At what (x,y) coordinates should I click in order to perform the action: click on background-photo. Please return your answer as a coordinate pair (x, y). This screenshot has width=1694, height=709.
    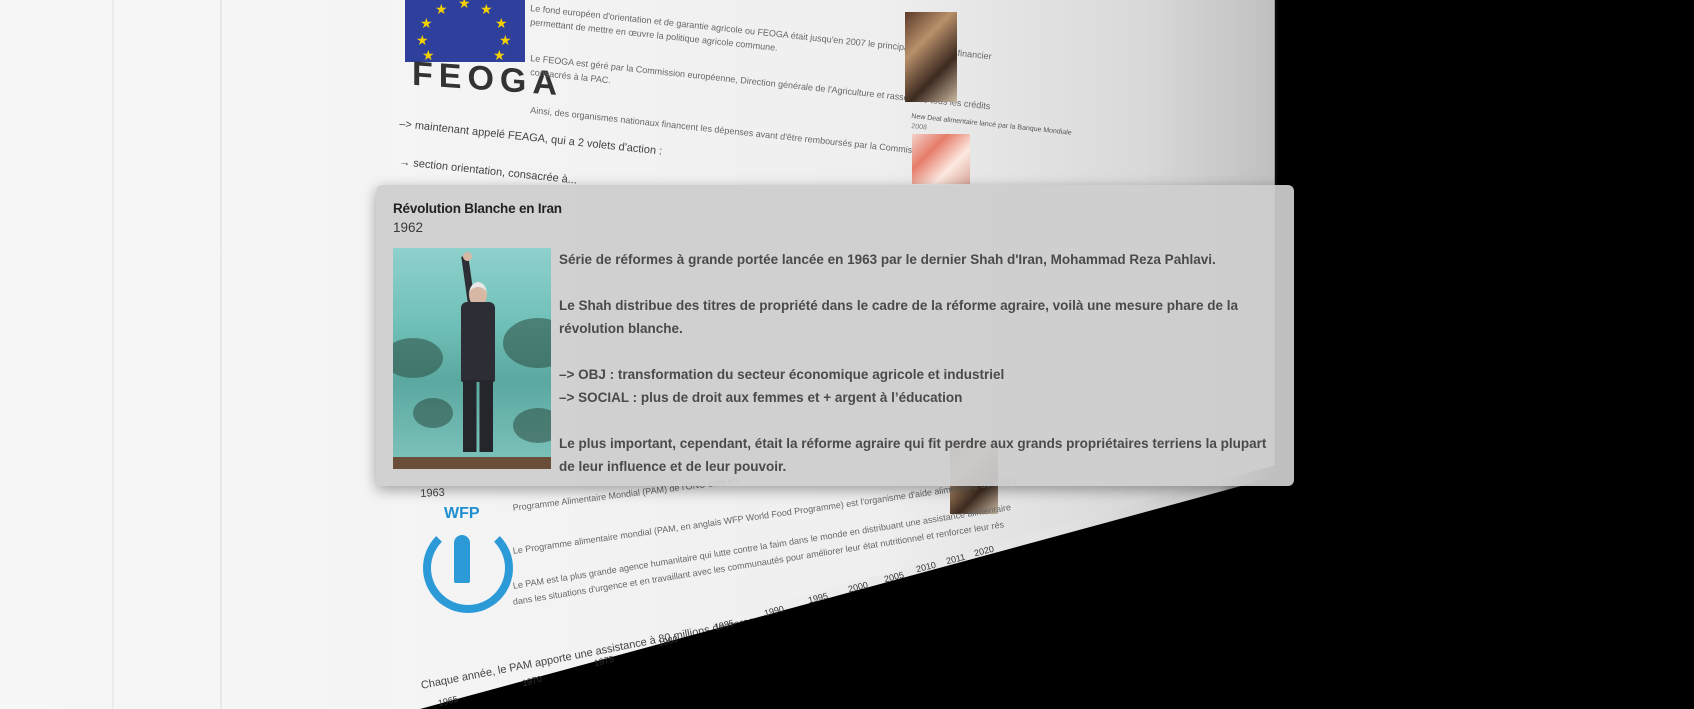
    Looking at the image, I should click on (931, 57).